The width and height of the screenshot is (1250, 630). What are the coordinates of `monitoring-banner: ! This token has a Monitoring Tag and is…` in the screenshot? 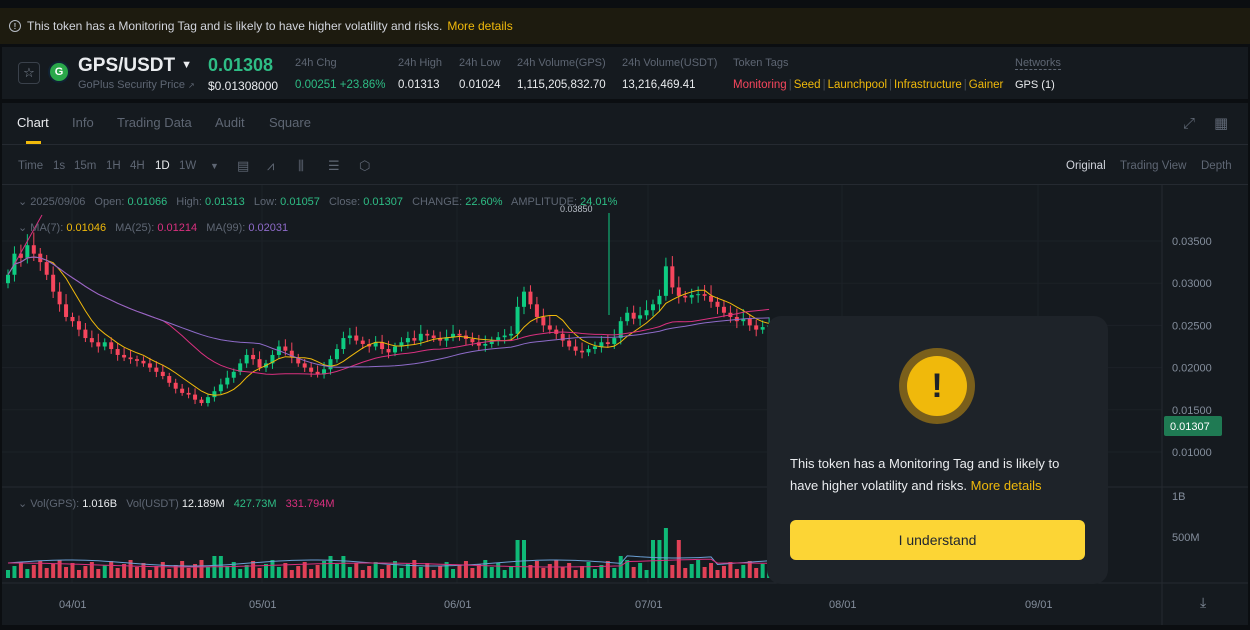 It's located at (625, 26).